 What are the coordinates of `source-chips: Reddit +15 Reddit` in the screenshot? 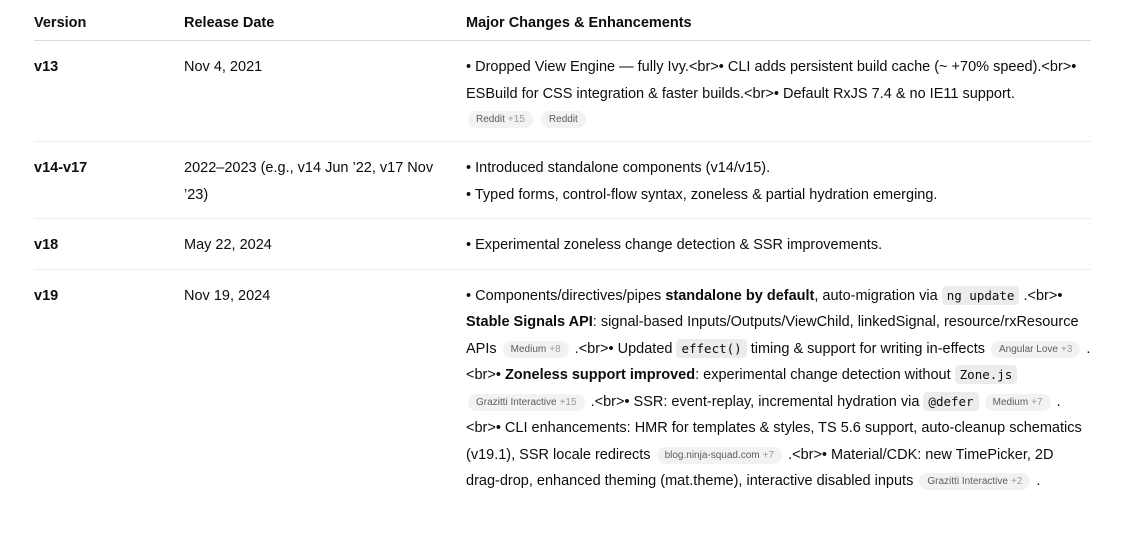 It's located at (778, 119).